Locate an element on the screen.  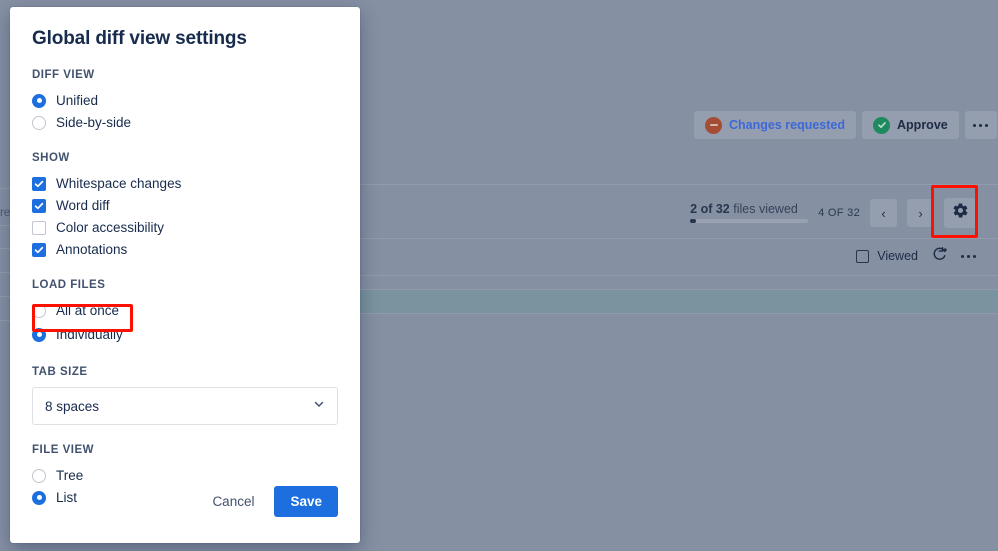
viewed-checkbox-toggle: Viewed is located at coordinates (887, 256).